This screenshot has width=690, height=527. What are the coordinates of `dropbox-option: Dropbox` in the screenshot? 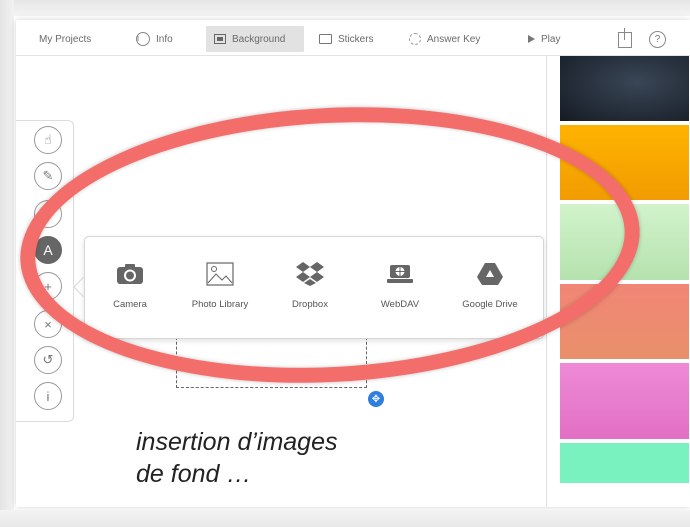 It's located at (310, 284).